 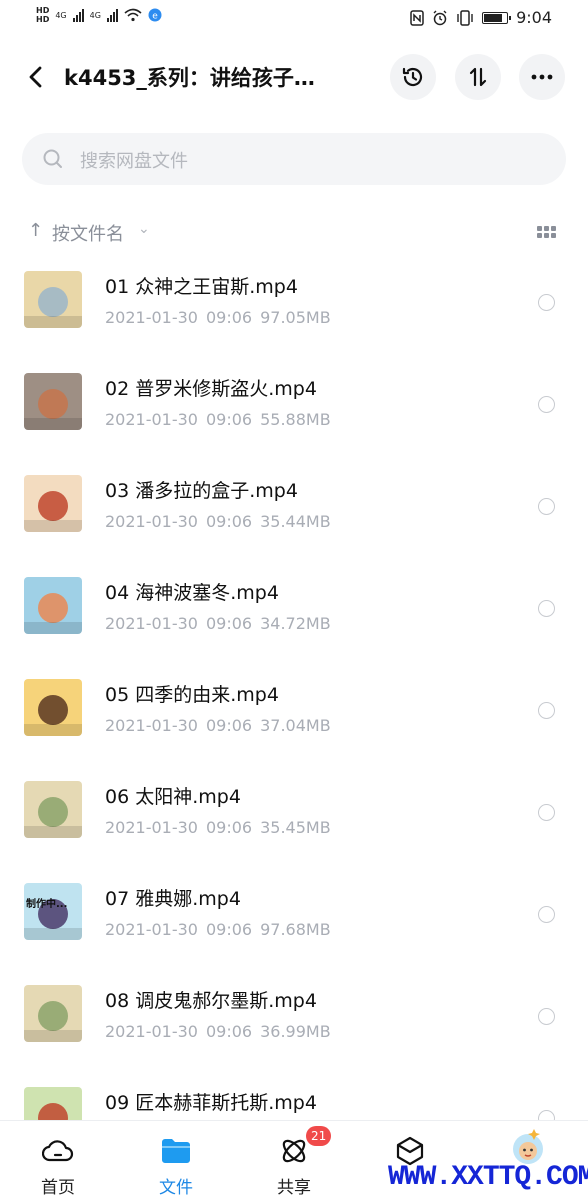 I want to click on file-size: 37.04MB, so click(x=295, y=725).